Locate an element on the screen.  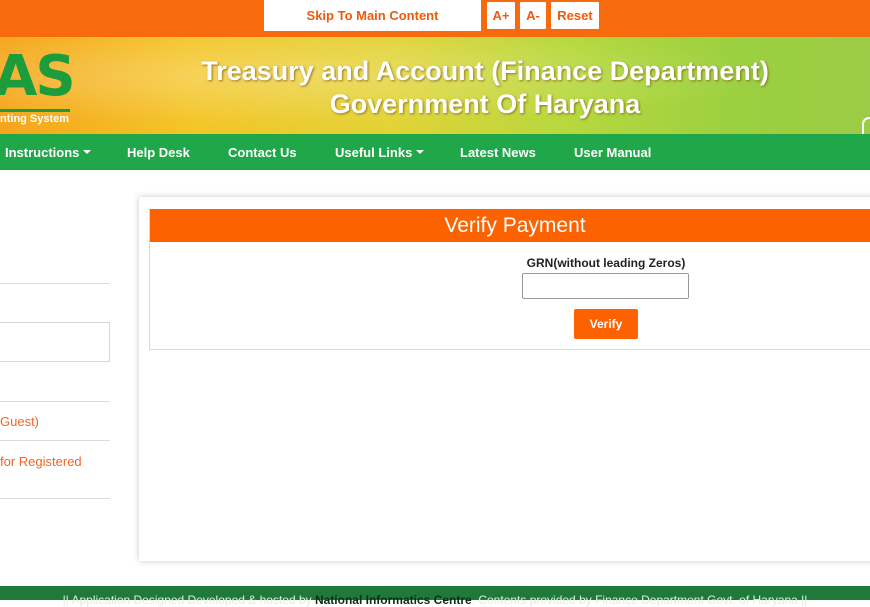
nav-instructions: Instructions is located at coordinates (48, 152).